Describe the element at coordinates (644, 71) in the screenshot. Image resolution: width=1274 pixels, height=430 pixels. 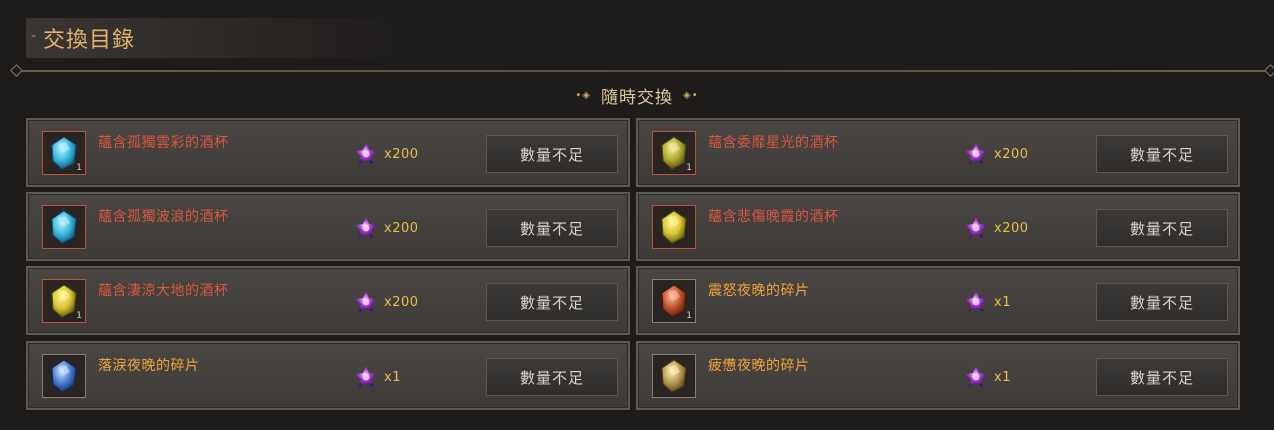
I see `header-divider` at that location.